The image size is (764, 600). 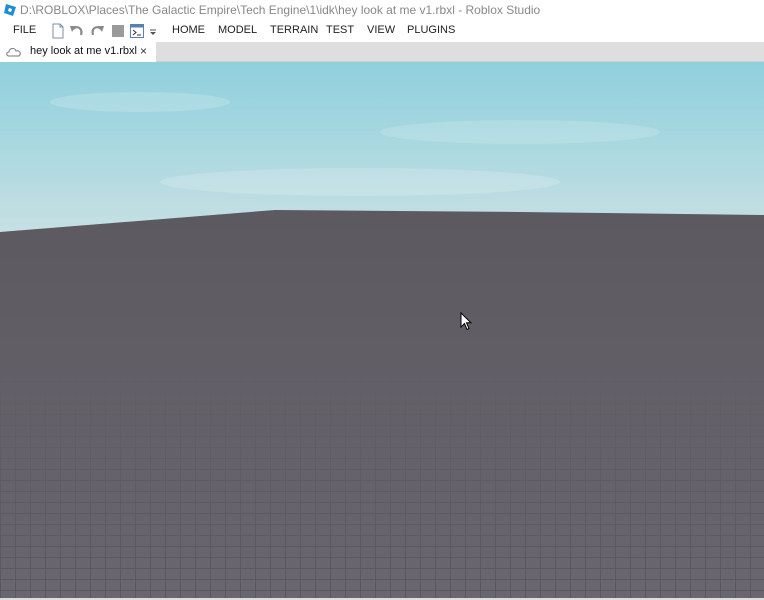 I want to click on redo-icon, so click(x=97, y=31).